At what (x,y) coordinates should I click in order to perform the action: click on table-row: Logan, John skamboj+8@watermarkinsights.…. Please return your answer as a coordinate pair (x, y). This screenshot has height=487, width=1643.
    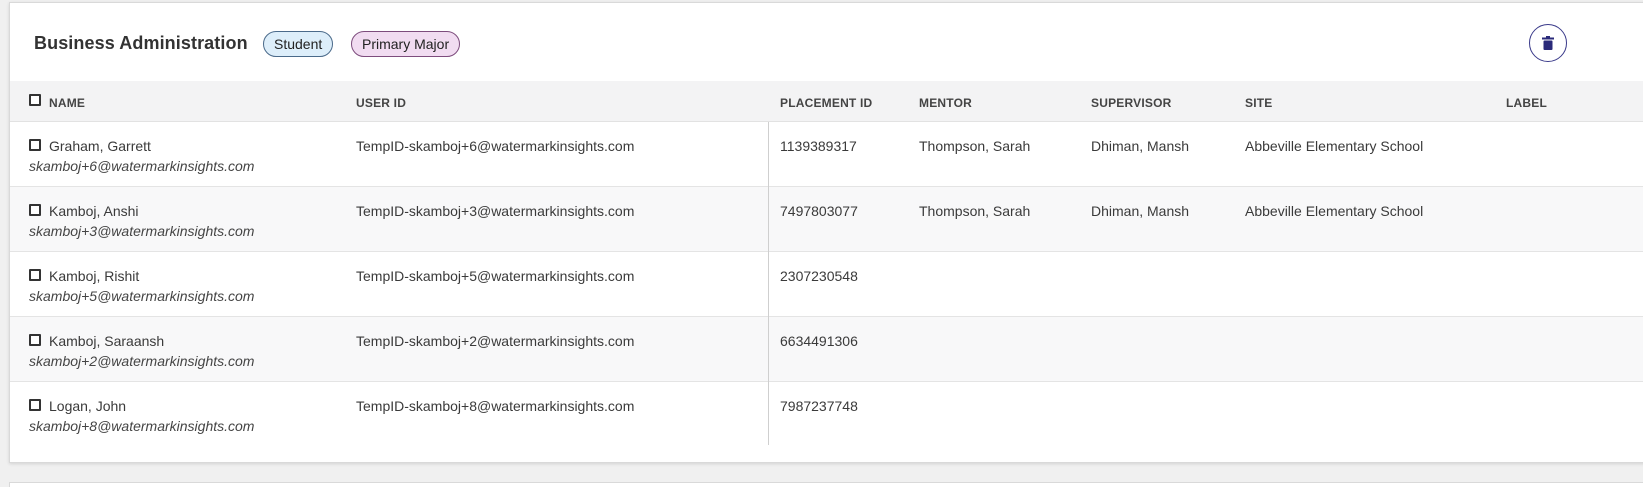
    Looking at the image, I should click on (826, 414).